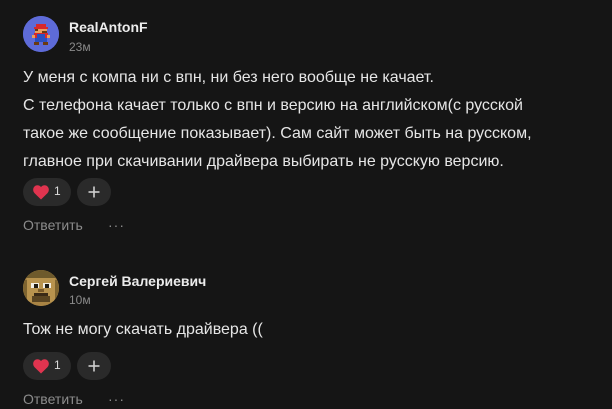 This screenshot has height=409, width=612. Describe the element at coordinates (108, 27) in the screenshot. I see `comment-author: RealAntonF` at that location.